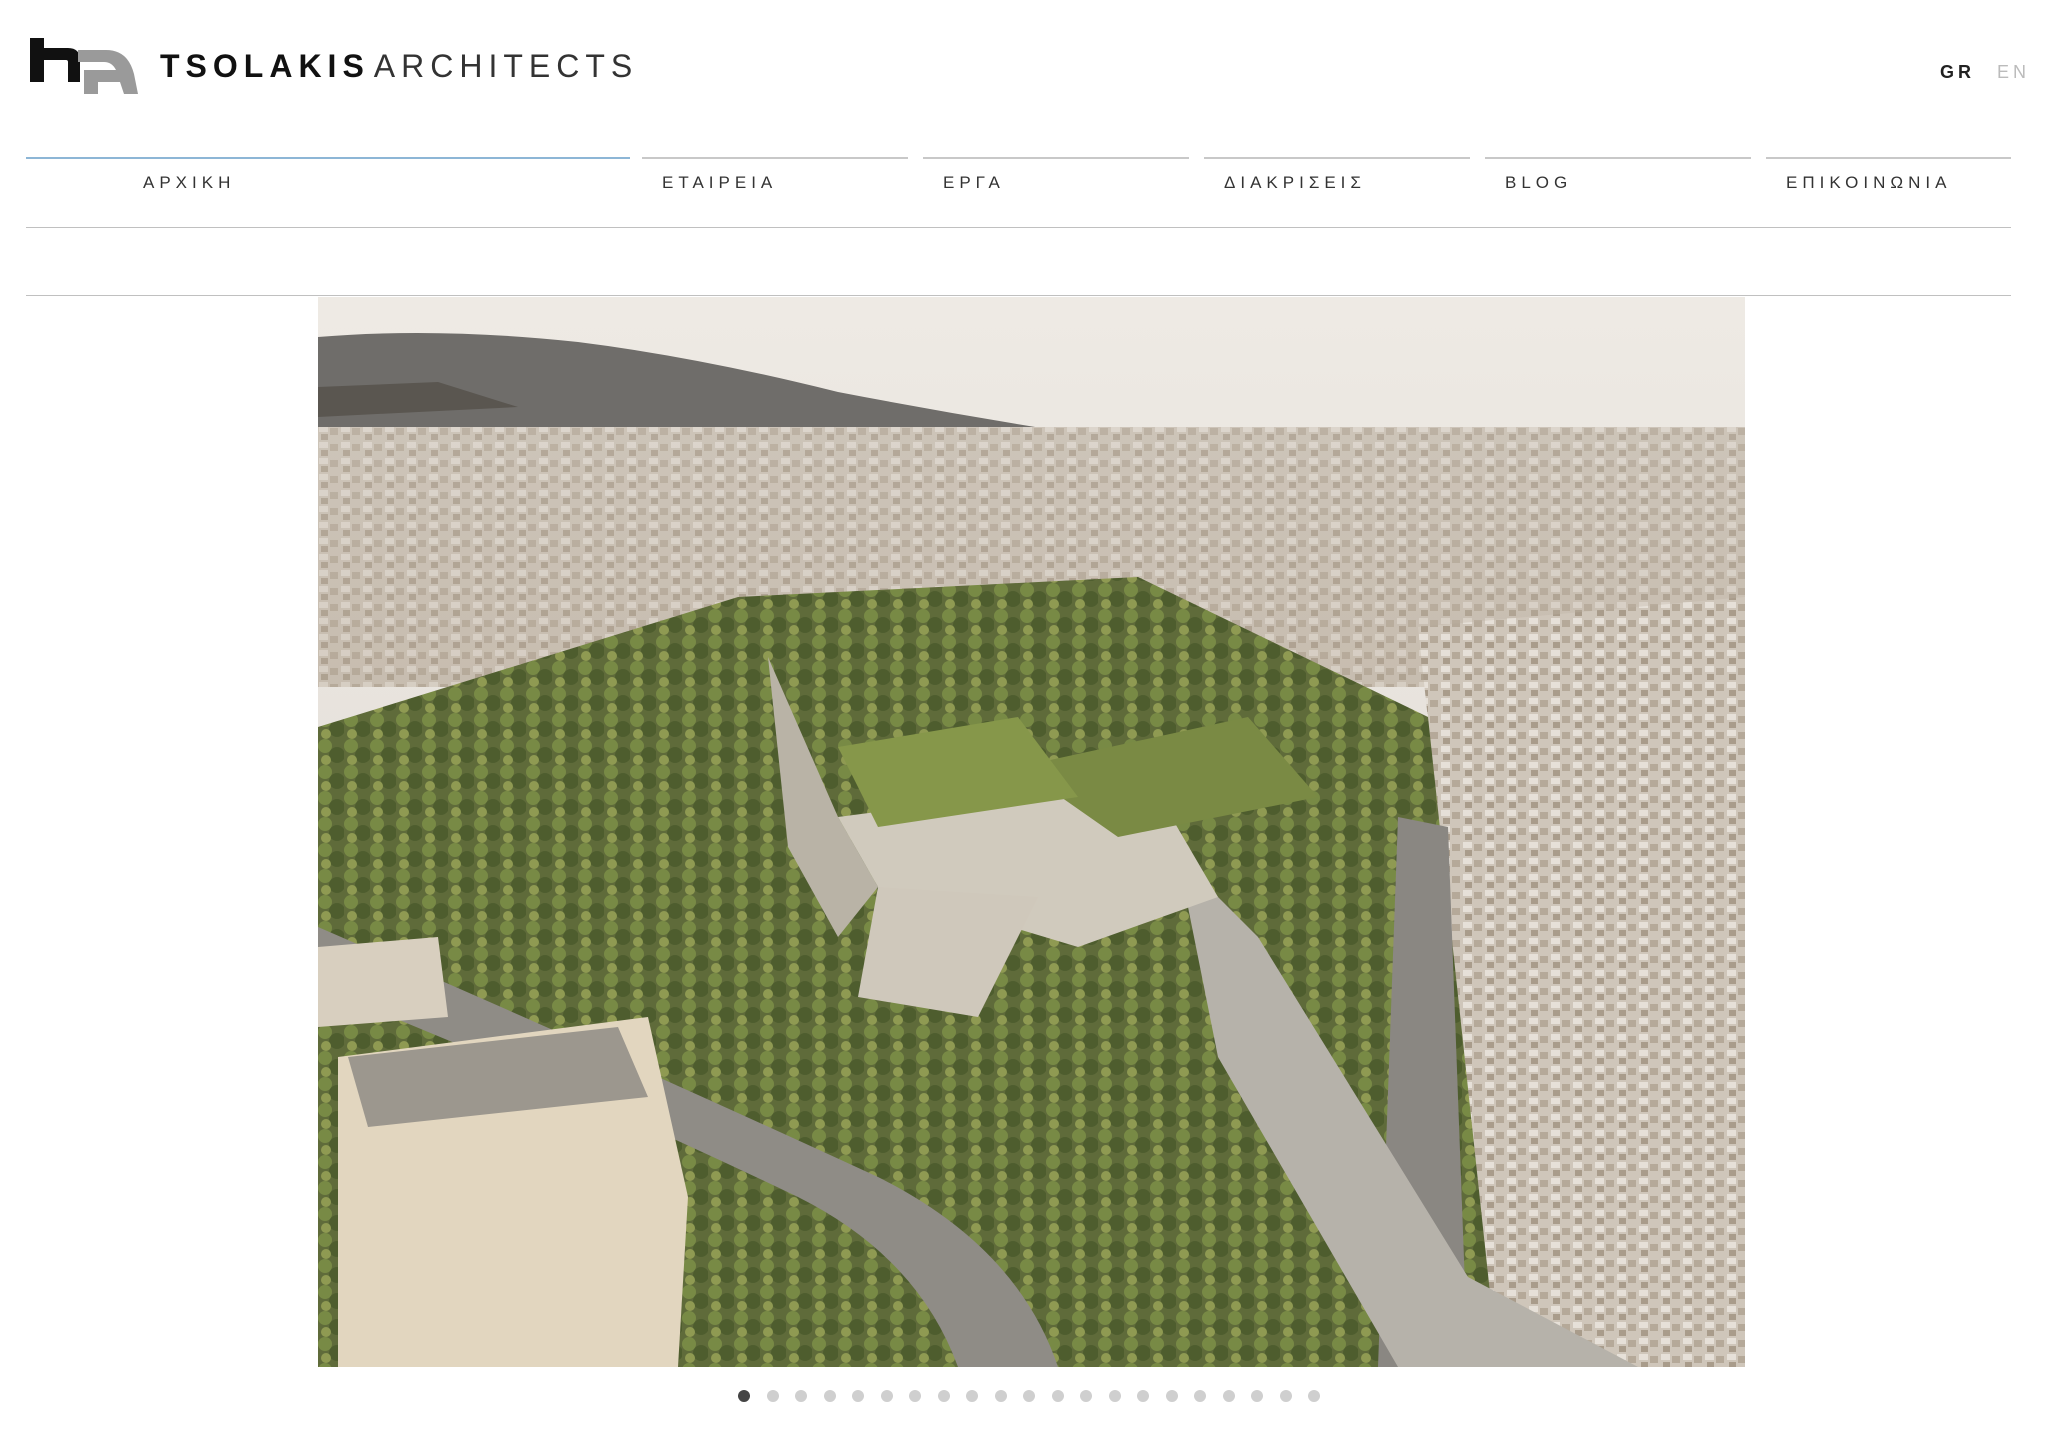  I want to click on slider-pagination, so click(1029, 1397).